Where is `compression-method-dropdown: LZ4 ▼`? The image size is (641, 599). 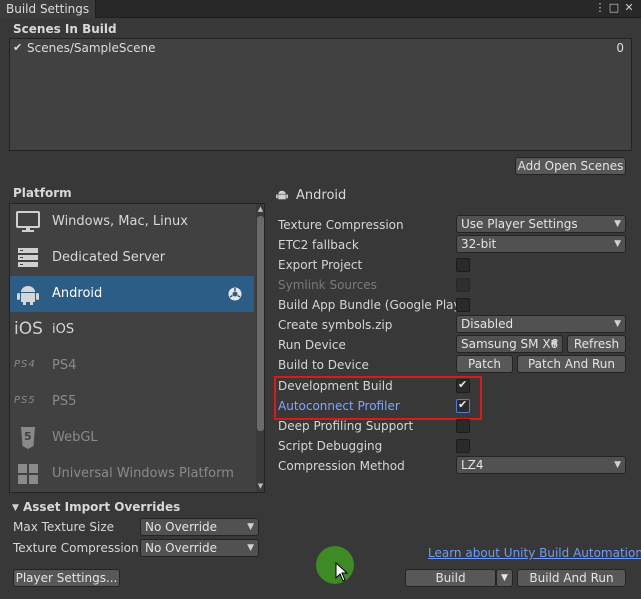 compression-method-dropdown: LZ4 ▼ is located at coordinates (541, 465).